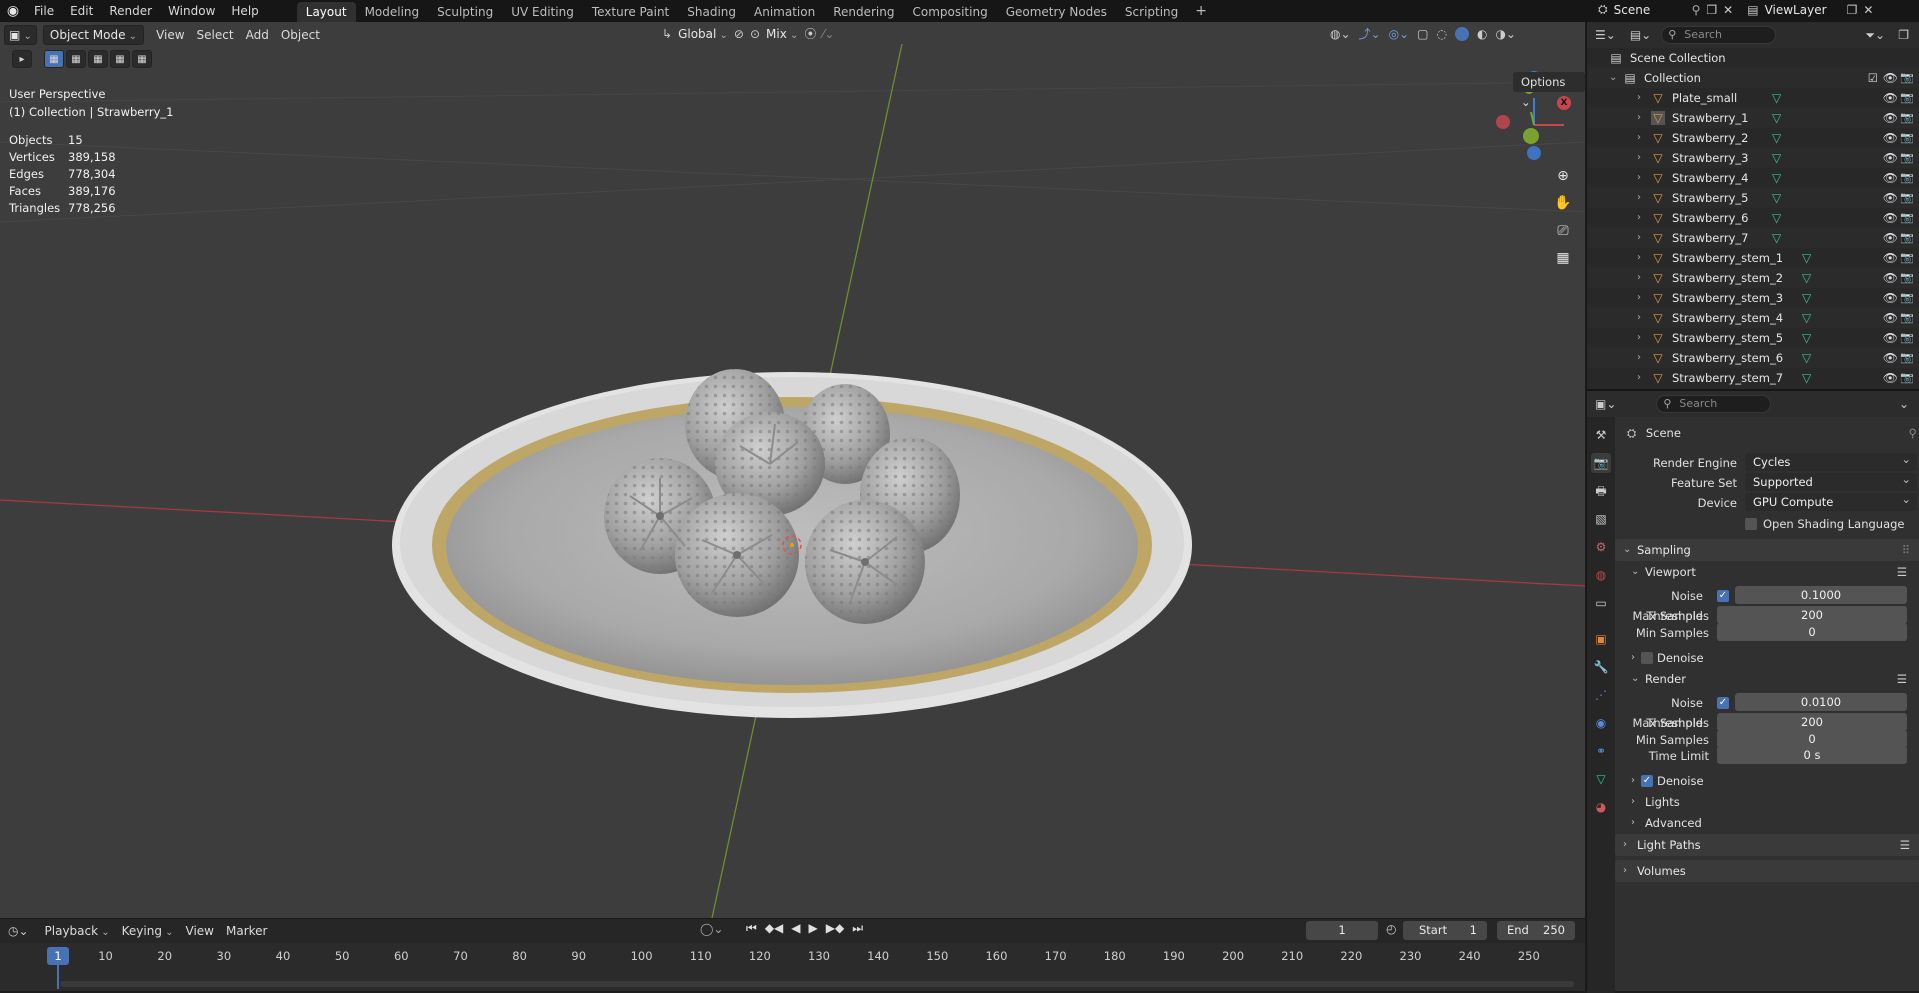 The image size is (1919, 993). I want to click on advanced-subpanel: › Advanced, so click(1664, 823).